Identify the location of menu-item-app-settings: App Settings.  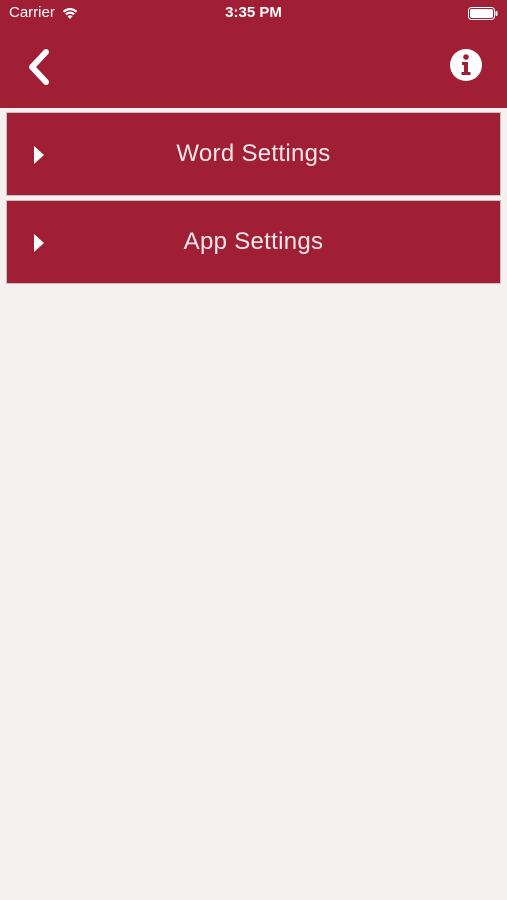
(253, 242).